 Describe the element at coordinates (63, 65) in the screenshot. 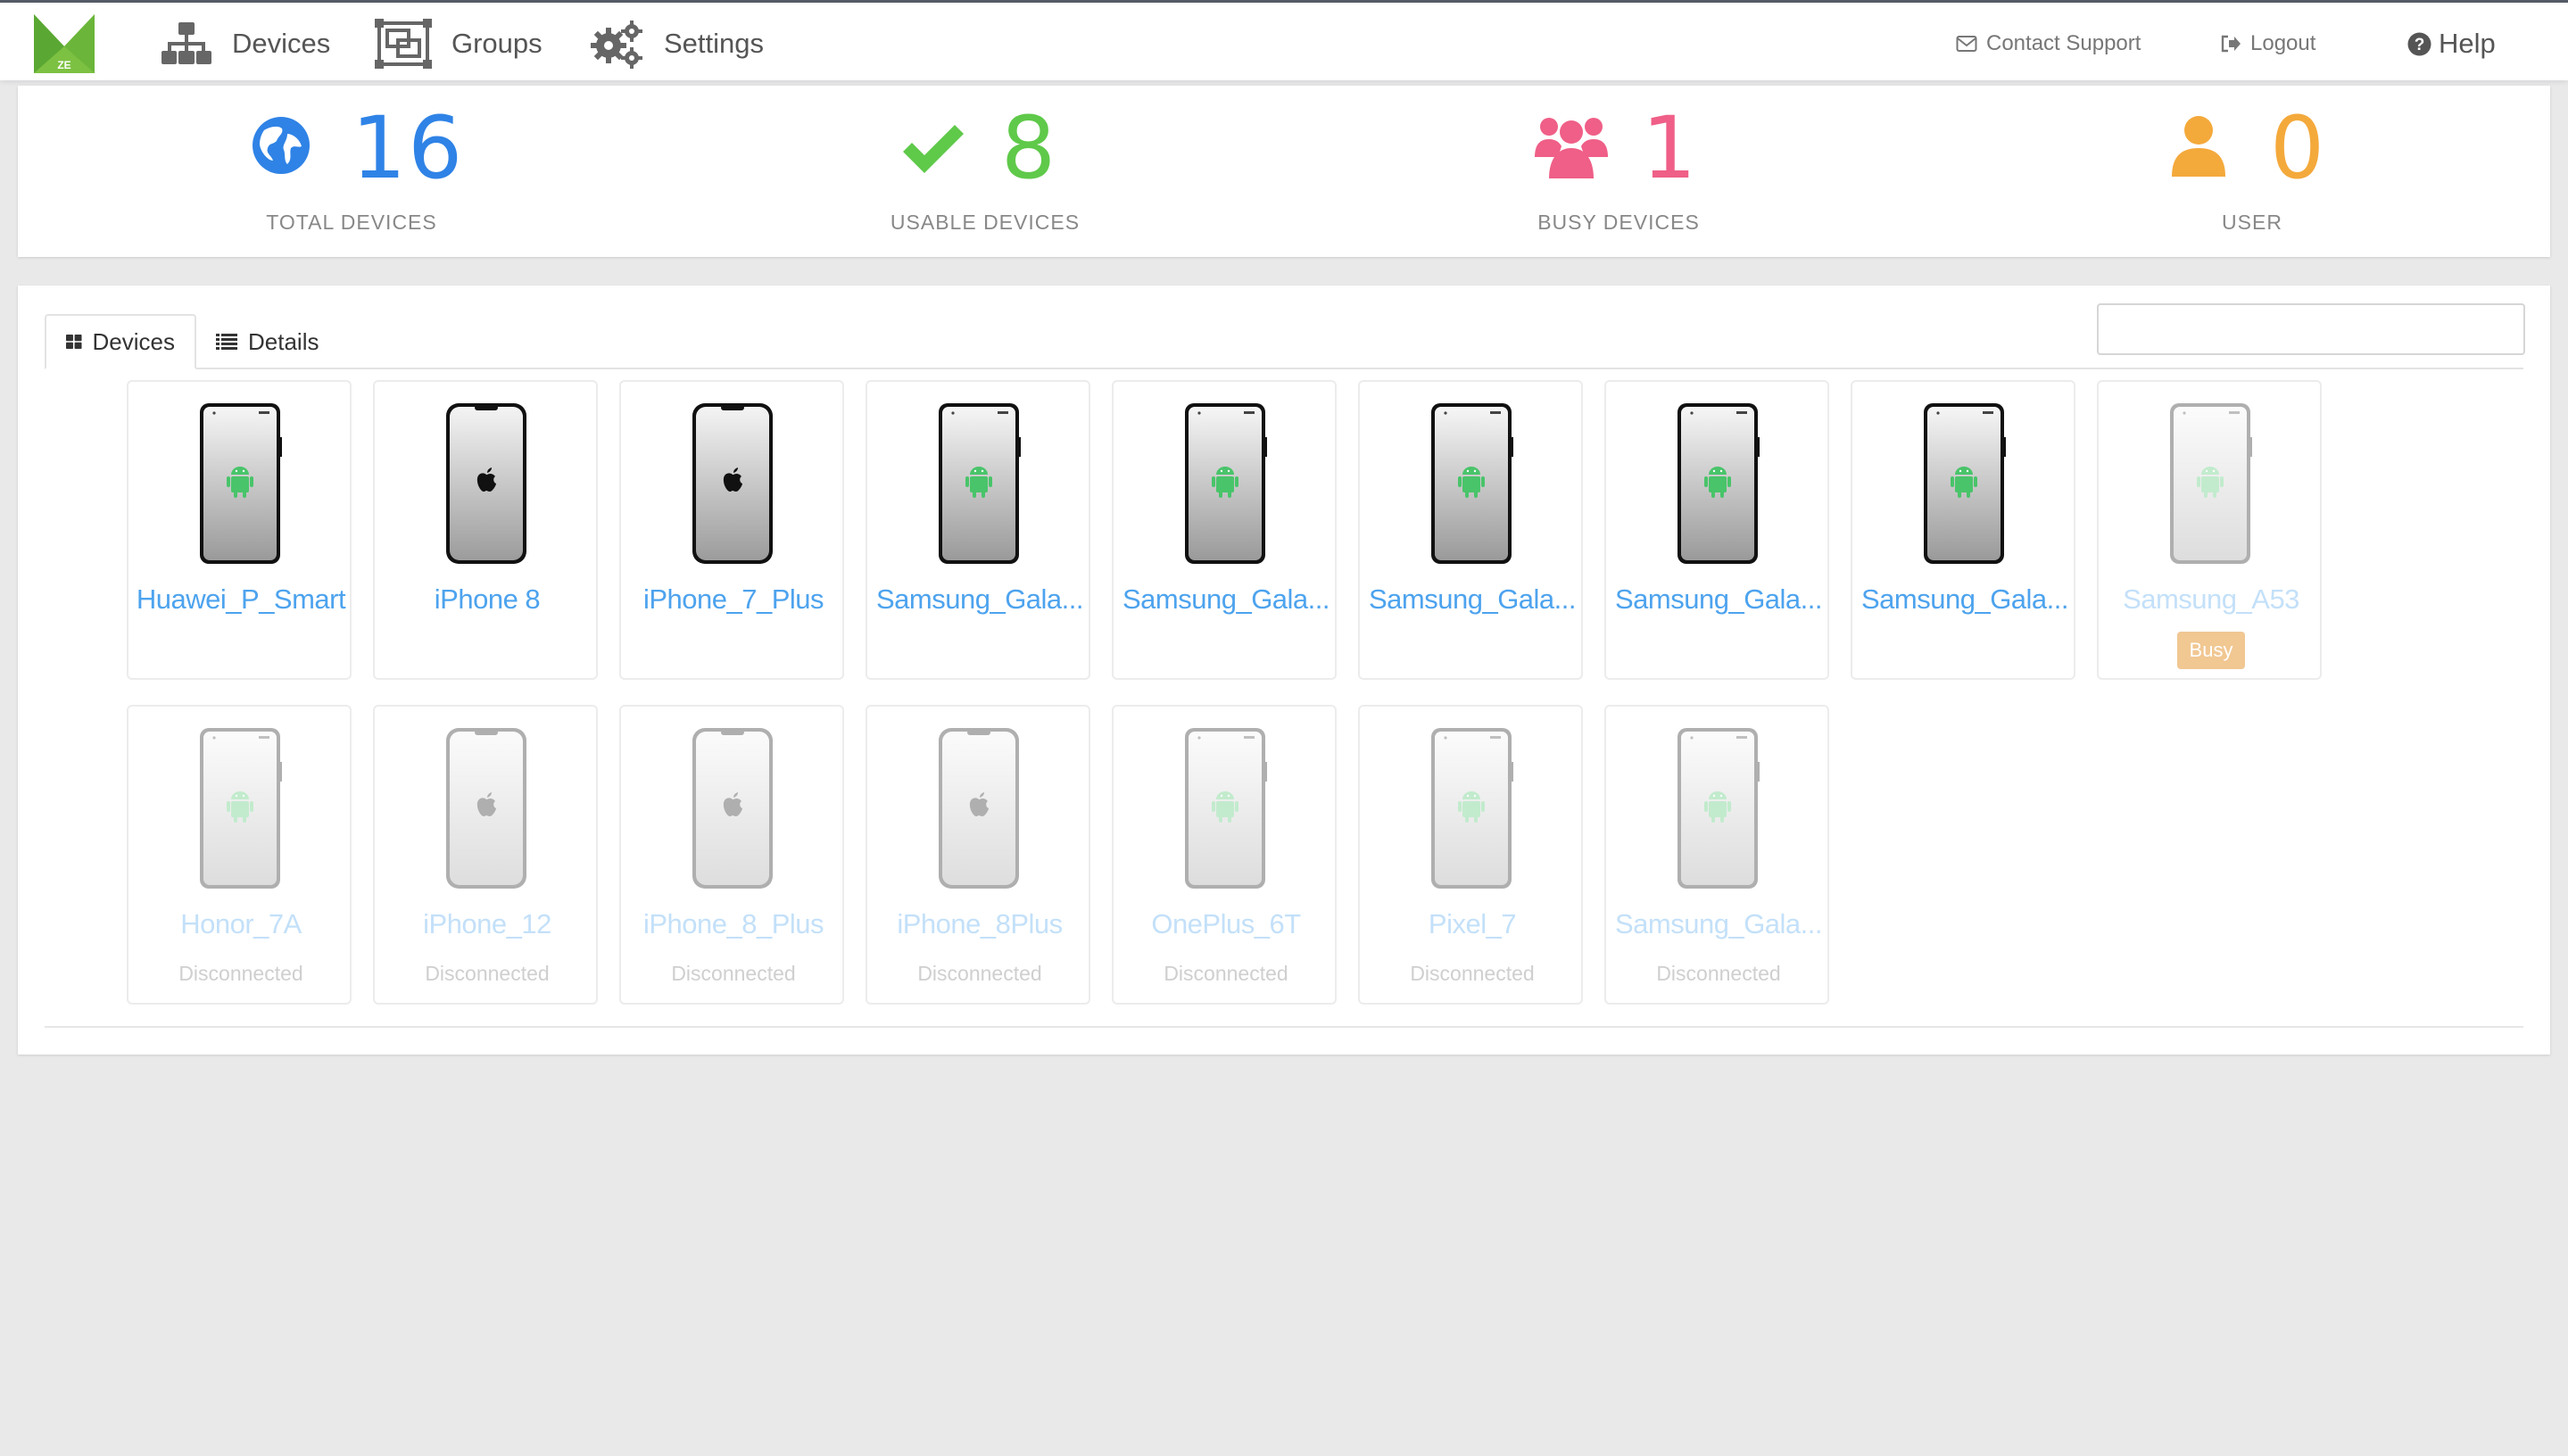

I see `logo-text: ZE` at that location.